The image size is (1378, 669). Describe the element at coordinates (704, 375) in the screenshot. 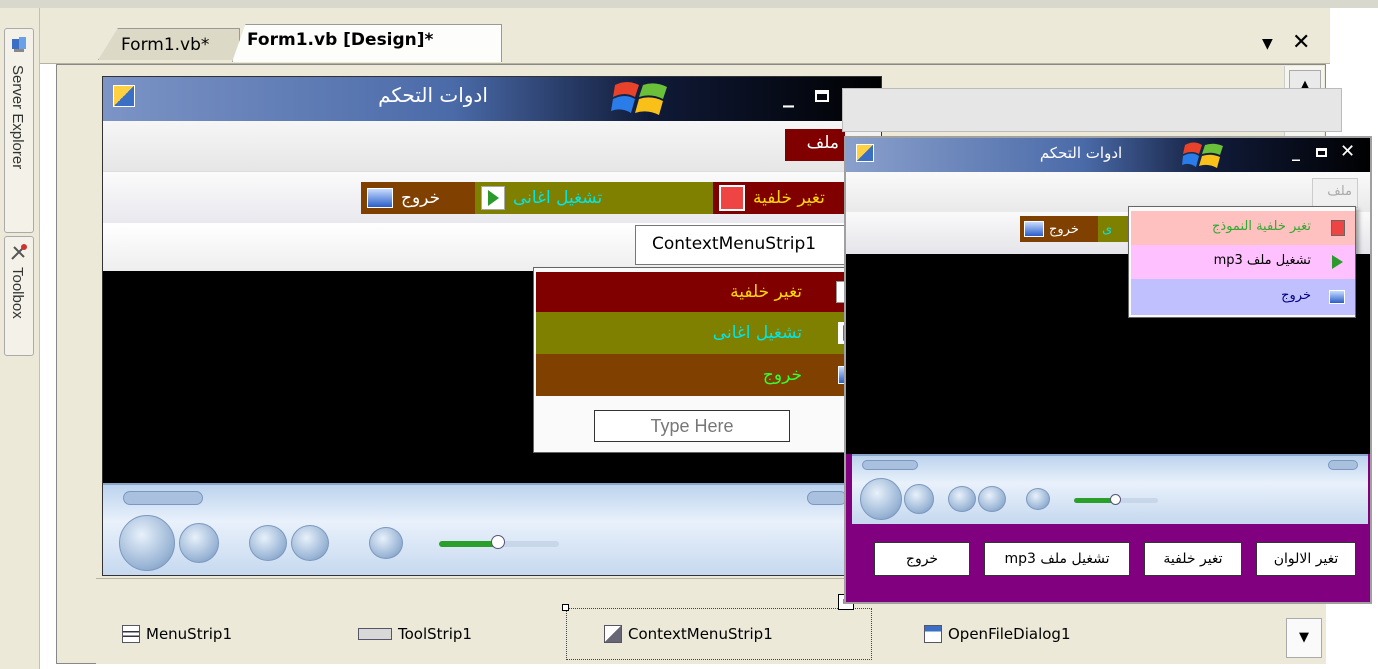

I see `context-item-exit: خروج` at that location.